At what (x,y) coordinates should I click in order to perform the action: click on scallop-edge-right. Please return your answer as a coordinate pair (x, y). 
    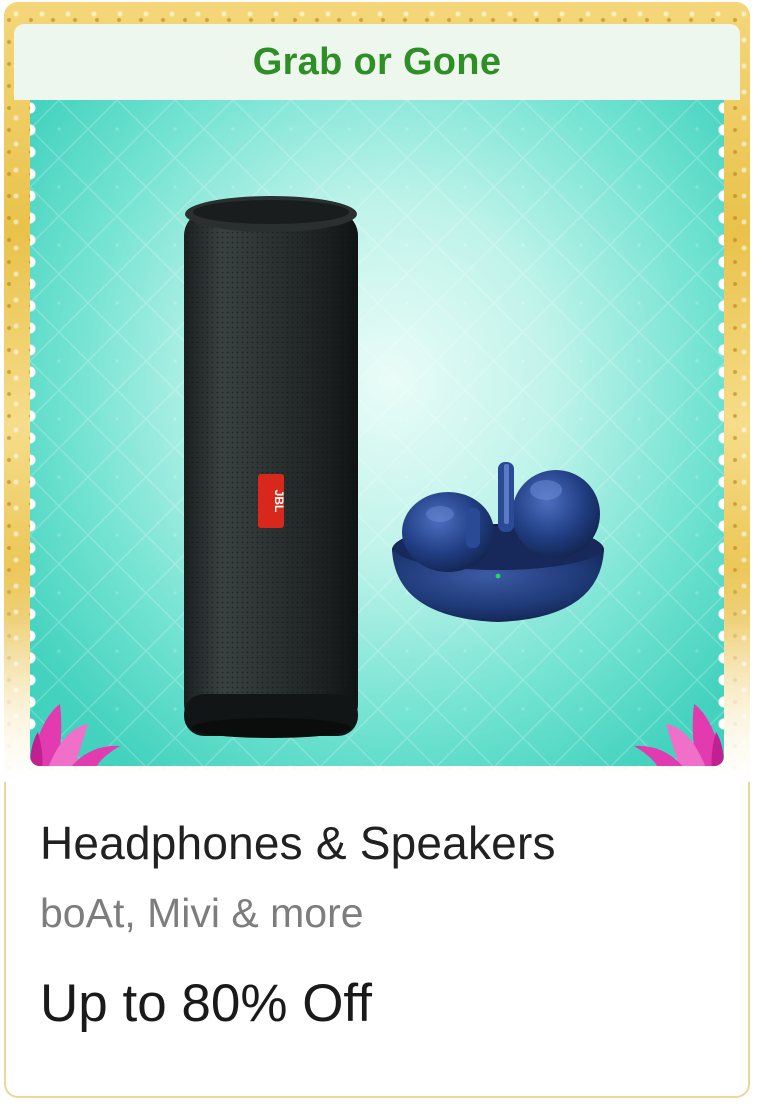
    Looking at the image, I should click on (717, 420).